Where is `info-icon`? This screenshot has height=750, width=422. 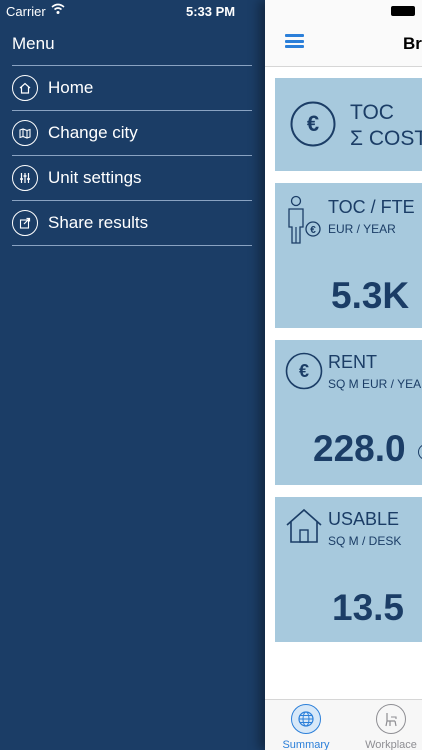
info-icon is located at coordinates (420, 452).